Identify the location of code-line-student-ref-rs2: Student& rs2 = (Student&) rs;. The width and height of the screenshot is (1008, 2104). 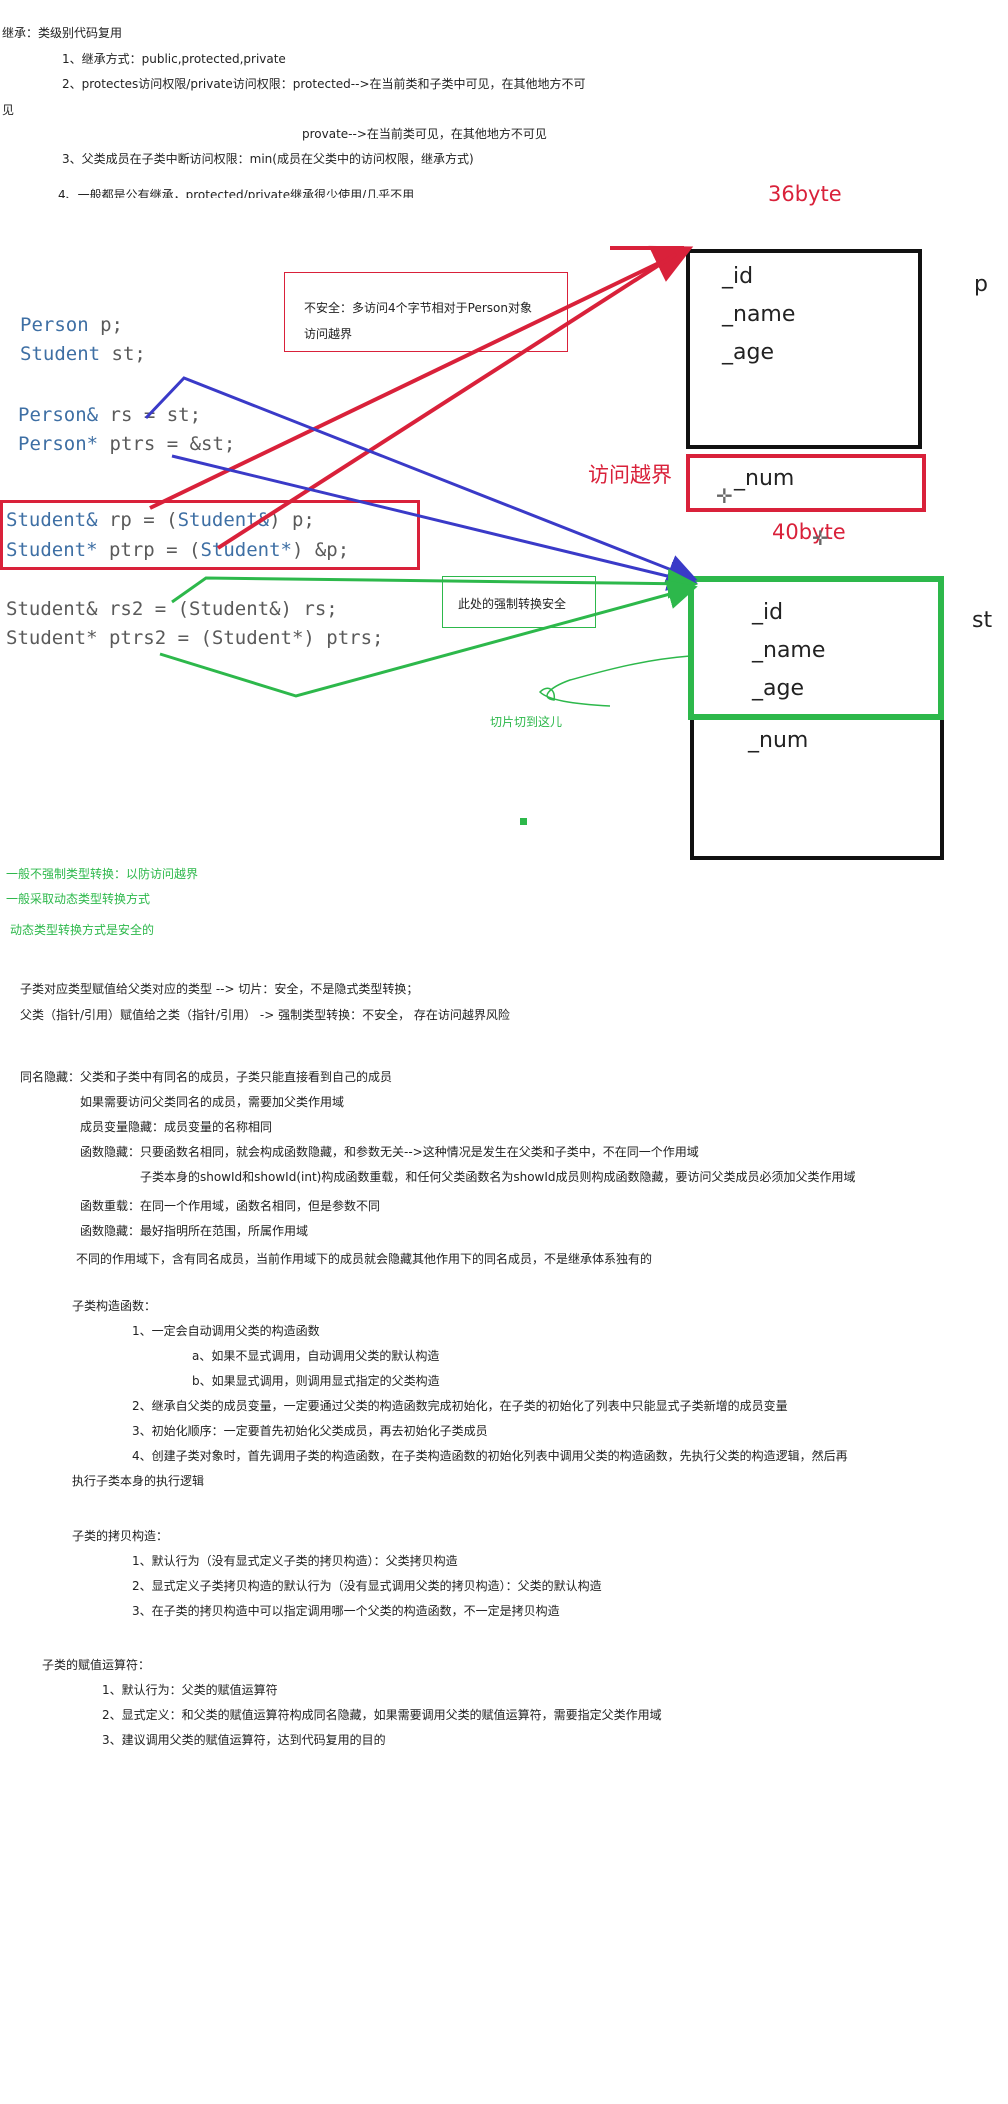
(172, 609).